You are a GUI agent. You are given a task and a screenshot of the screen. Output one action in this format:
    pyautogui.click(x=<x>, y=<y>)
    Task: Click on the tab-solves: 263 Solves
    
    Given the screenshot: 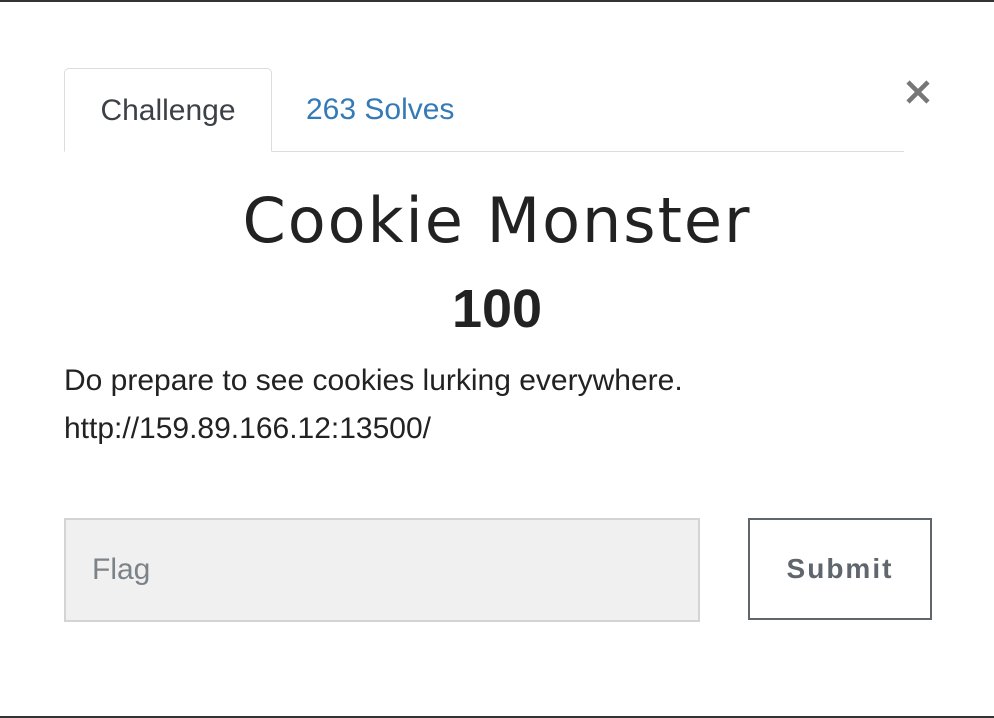 What is the action you would take?
    pyautogui.click(x=380, y=110)
    